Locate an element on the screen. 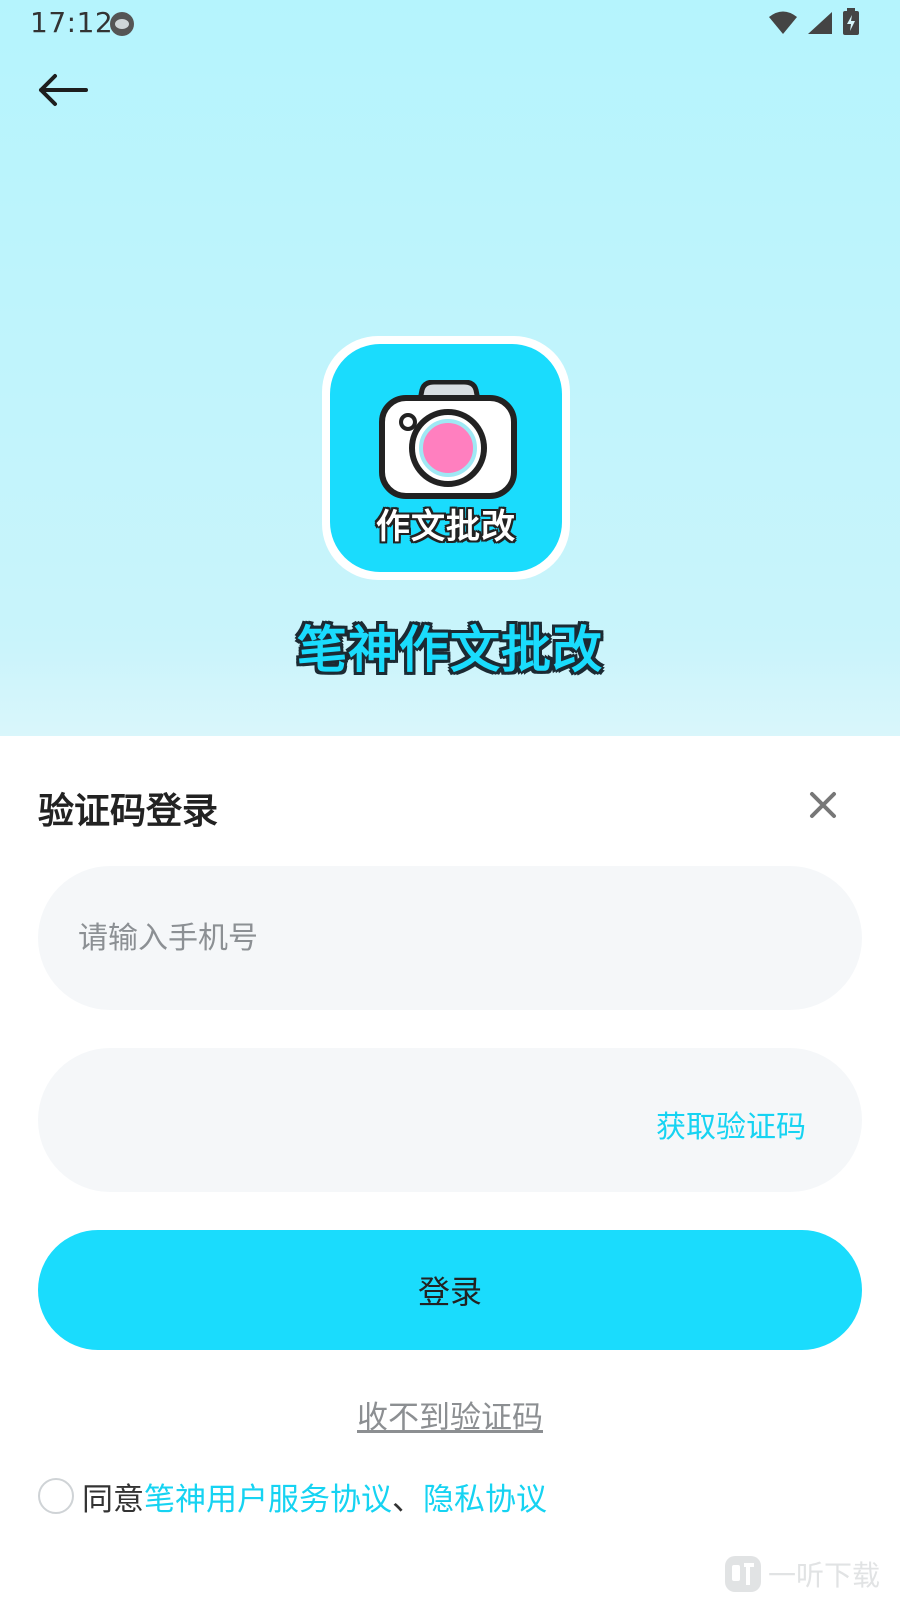 The height and width of the screenshot is (1600, 900). app-logo: 作文批改 is located at coordinates (446, 458).